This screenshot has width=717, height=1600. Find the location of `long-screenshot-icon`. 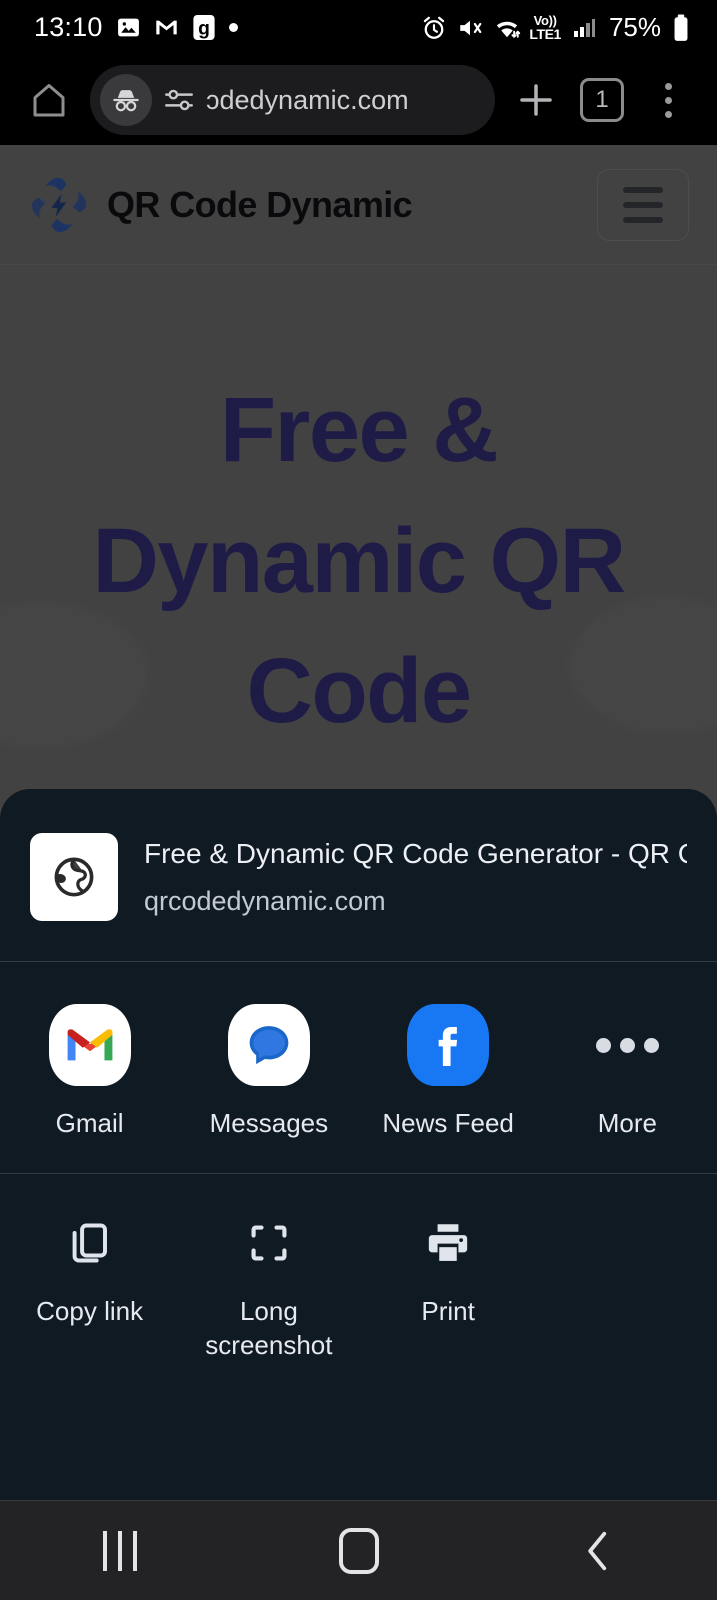

long-screenshot-icon is located at coordinates (269, 1243).